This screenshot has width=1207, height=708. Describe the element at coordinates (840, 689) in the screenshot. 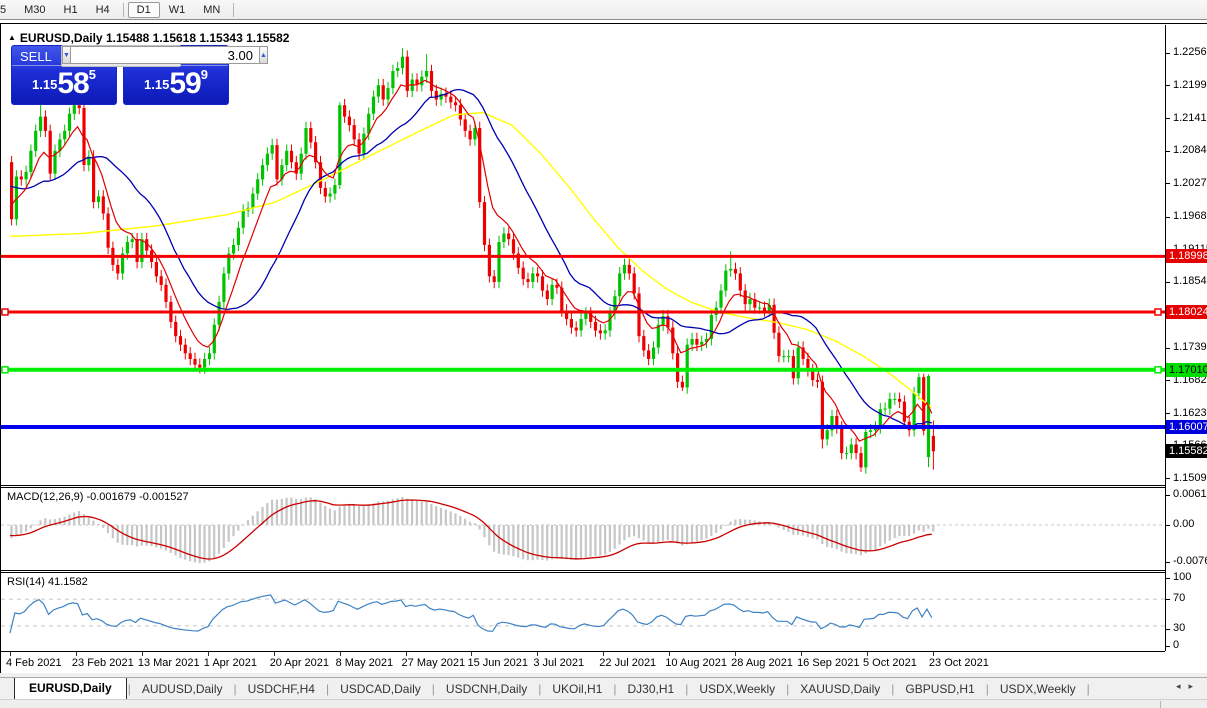

I see `chart-tab-xauusd-daily: XAUUSD,Daily` at that location.